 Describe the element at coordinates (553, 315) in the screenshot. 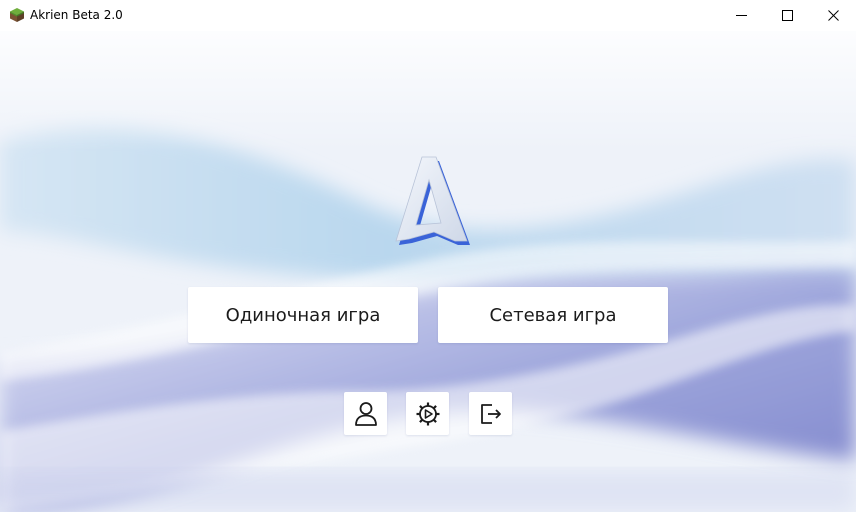

I see `multiplayer-button: Сетевая игра` at that location.